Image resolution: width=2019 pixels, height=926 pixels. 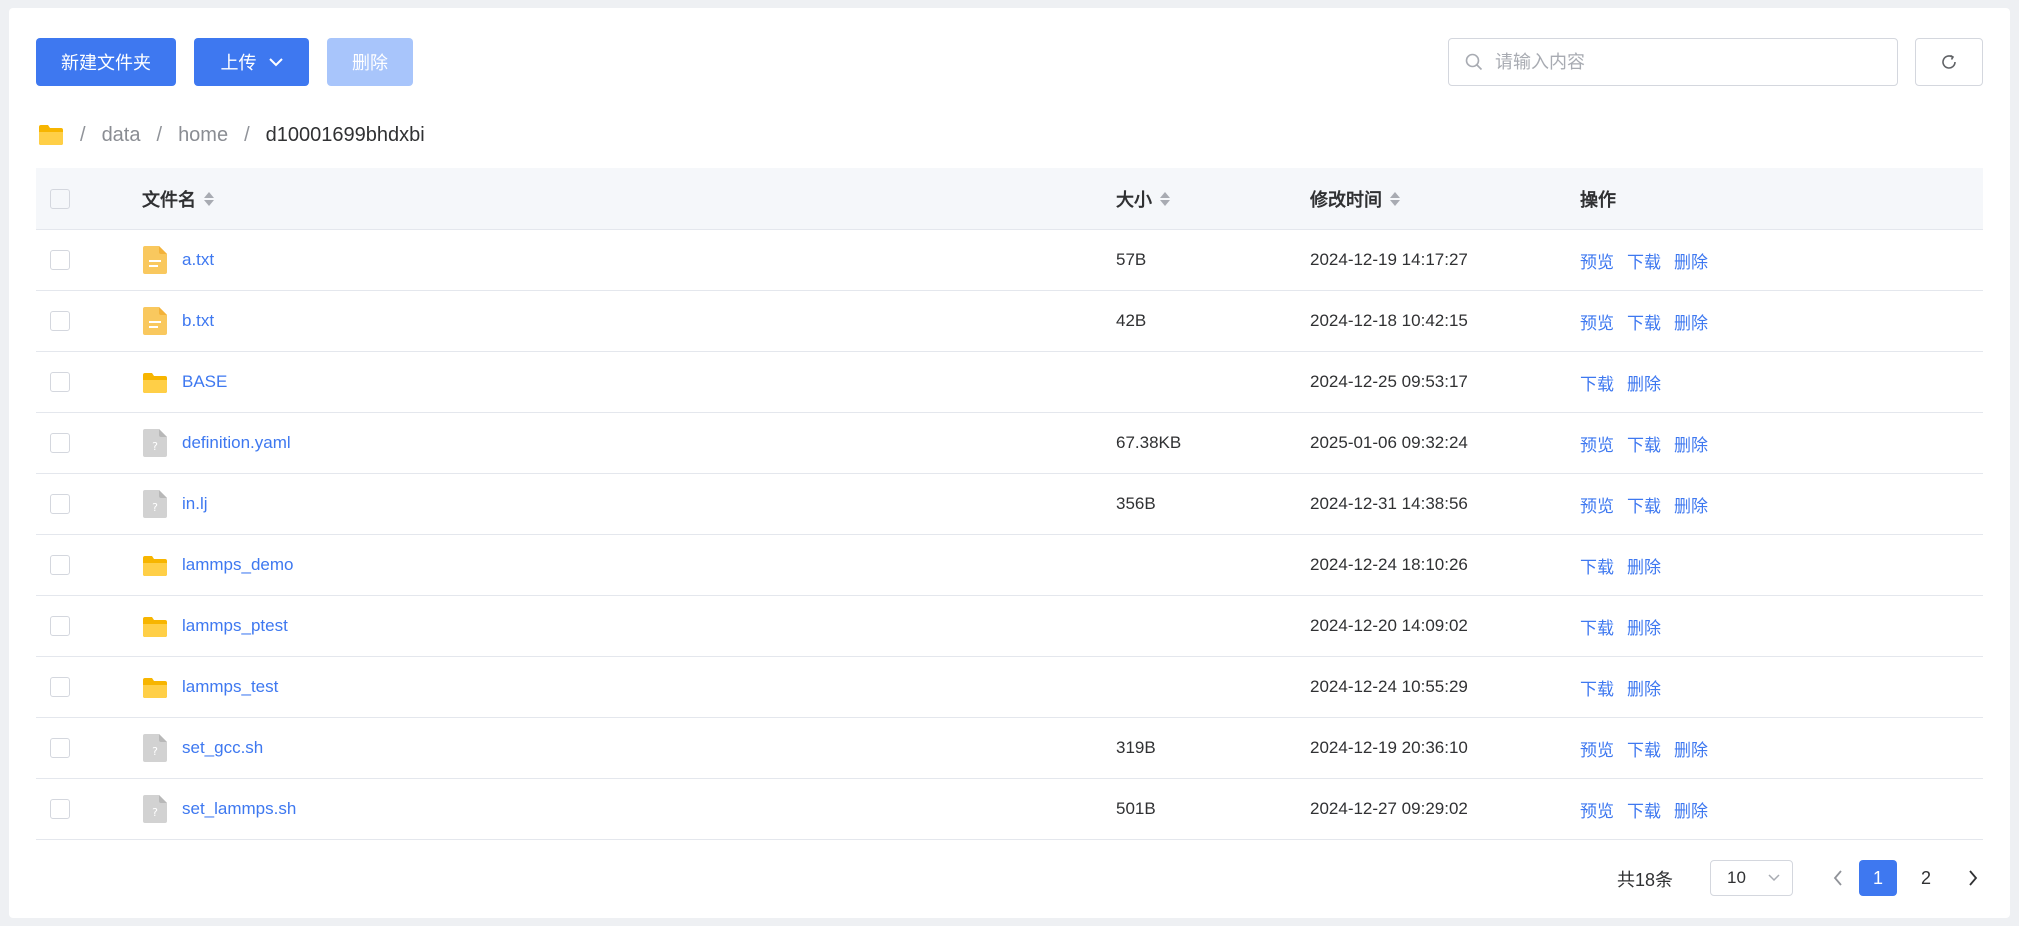 What do you see at coordinates (1751, 878) in the screenshot?
I see `page-size-select: 10` at bounding box center [1751, 878].